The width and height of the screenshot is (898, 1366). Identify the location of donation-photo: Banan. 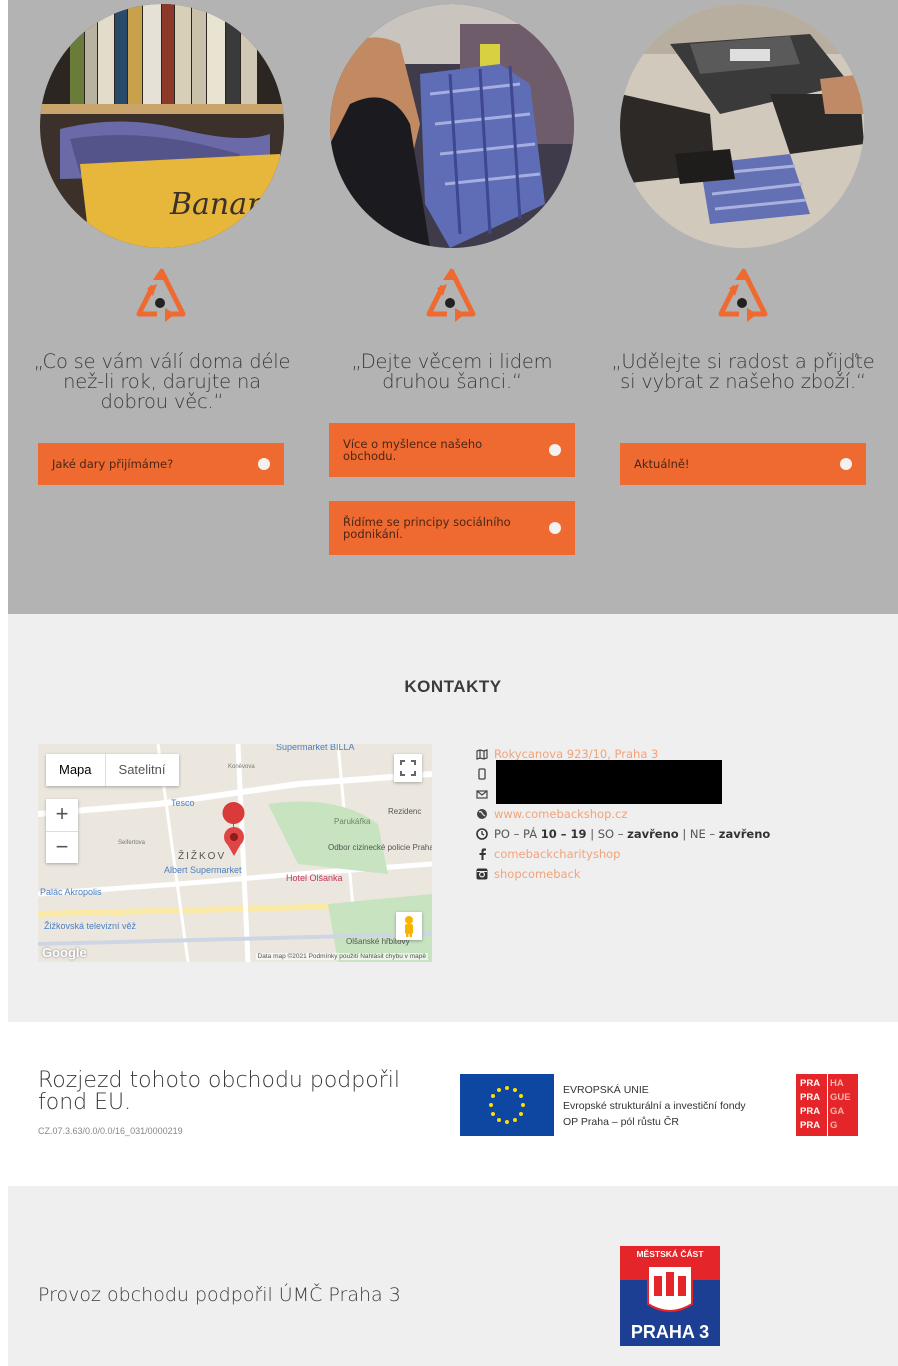
(162, 126).